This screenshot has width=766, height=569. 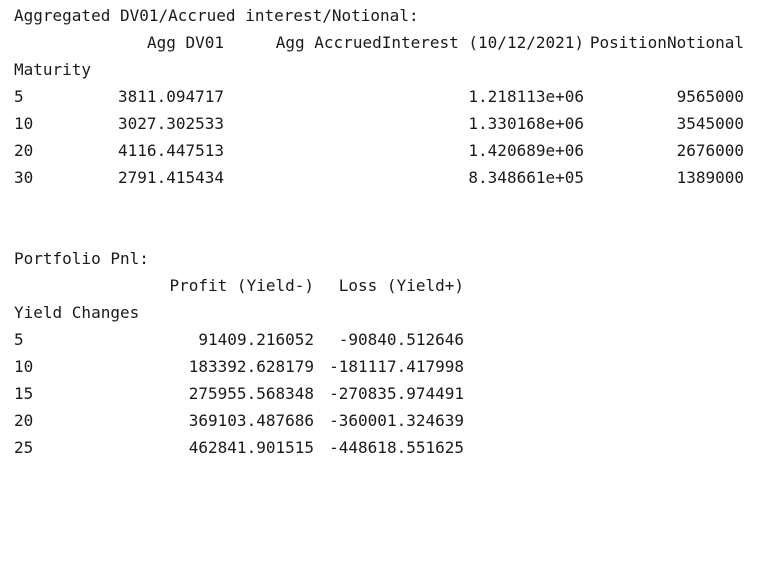 I want to click on table-row: 15 275955.568348 -270835.974491, so click(x=384, y=393).